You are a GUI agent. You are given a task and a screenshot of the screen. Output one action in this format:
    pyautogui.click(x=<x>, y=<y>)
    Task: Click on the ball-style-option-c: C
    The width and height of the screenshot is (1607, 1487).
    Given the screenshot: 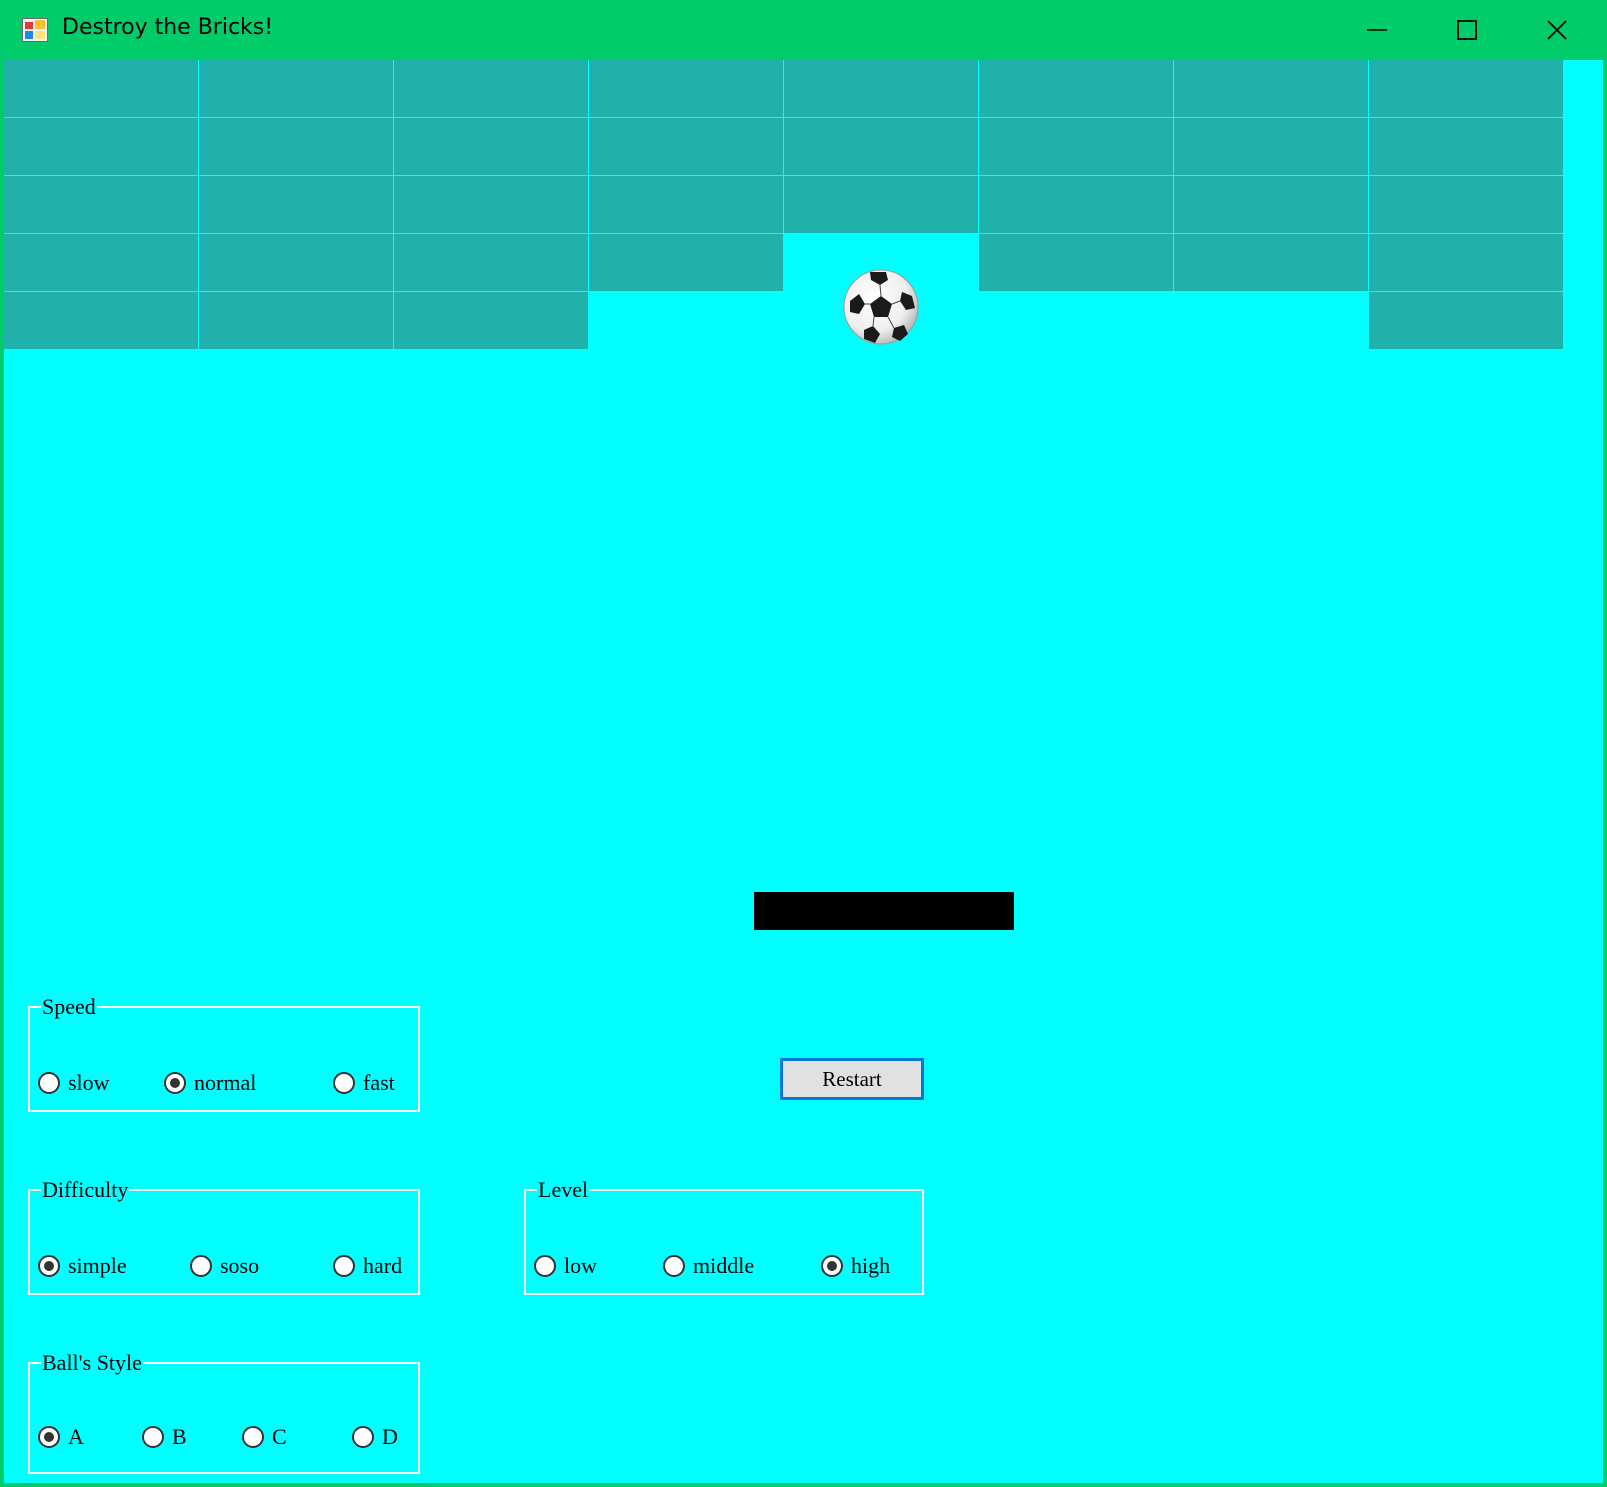 What is the action you would take?
    pyautogui.click(x=264, y=1437)
    